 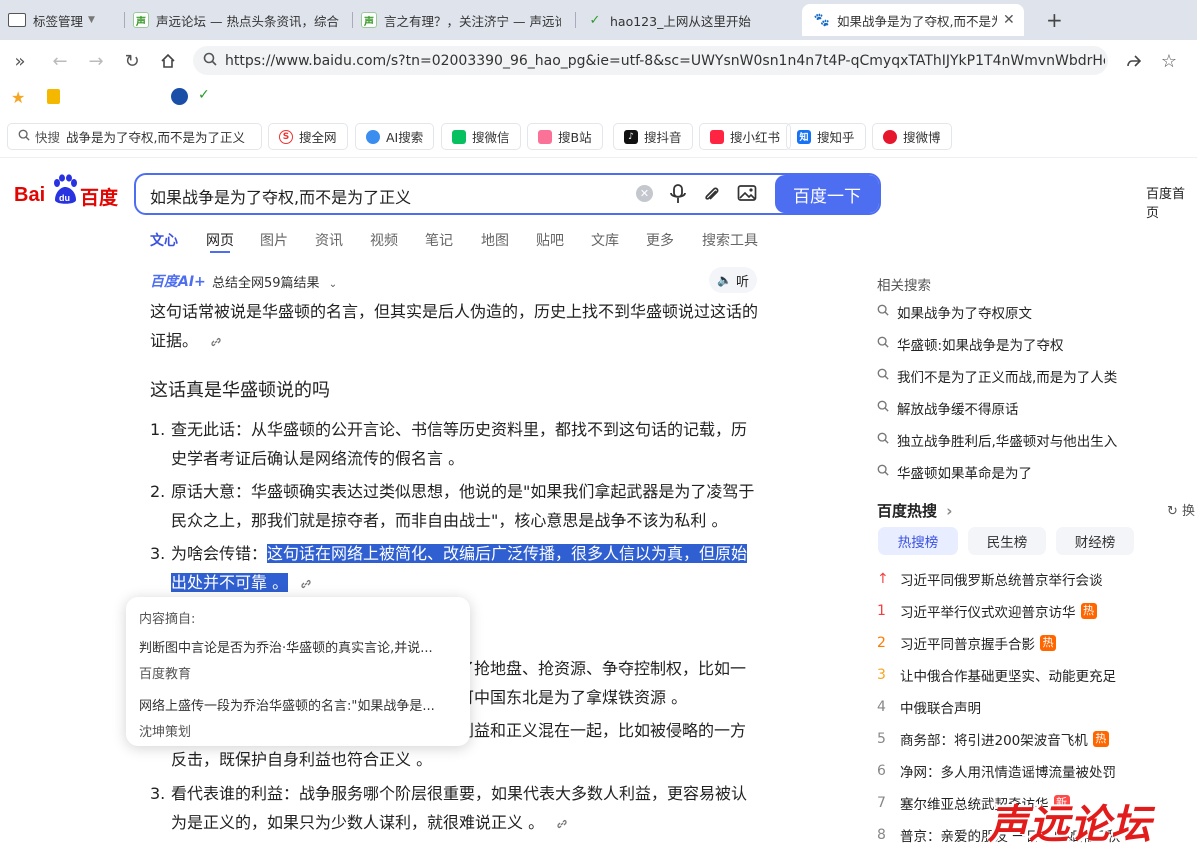 I want to click on tab-images: 图片, so click(x=274, y=240).